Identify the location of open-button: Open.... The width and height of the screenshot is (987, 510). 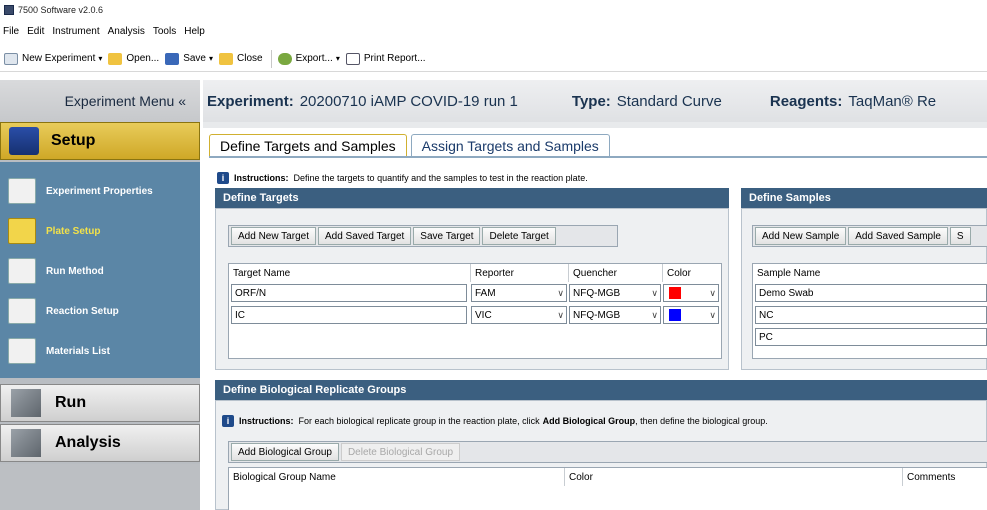
(133, 58).